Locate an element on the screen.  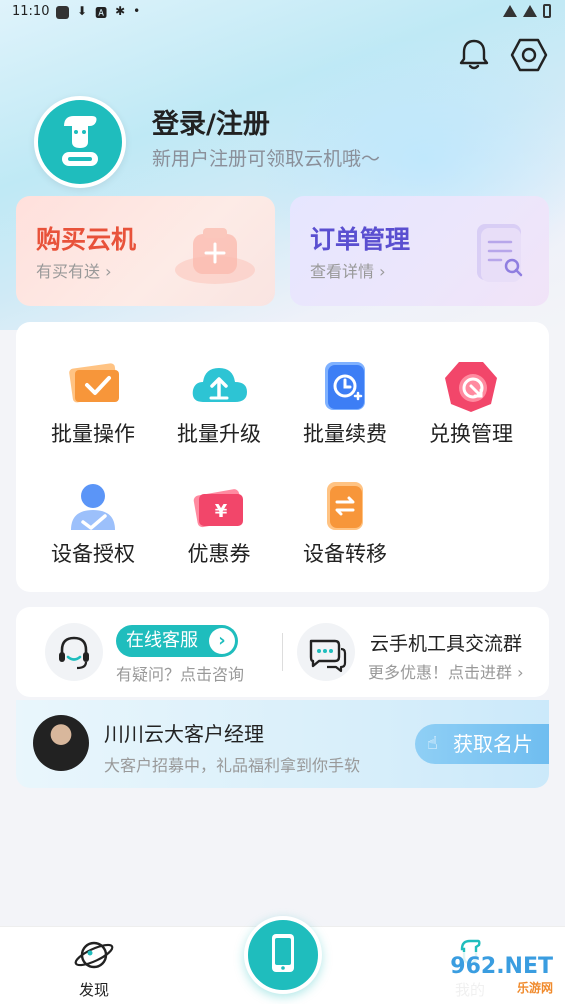
grid-item-batch-operate: 批量操作 is located at coordinates (93, 390).